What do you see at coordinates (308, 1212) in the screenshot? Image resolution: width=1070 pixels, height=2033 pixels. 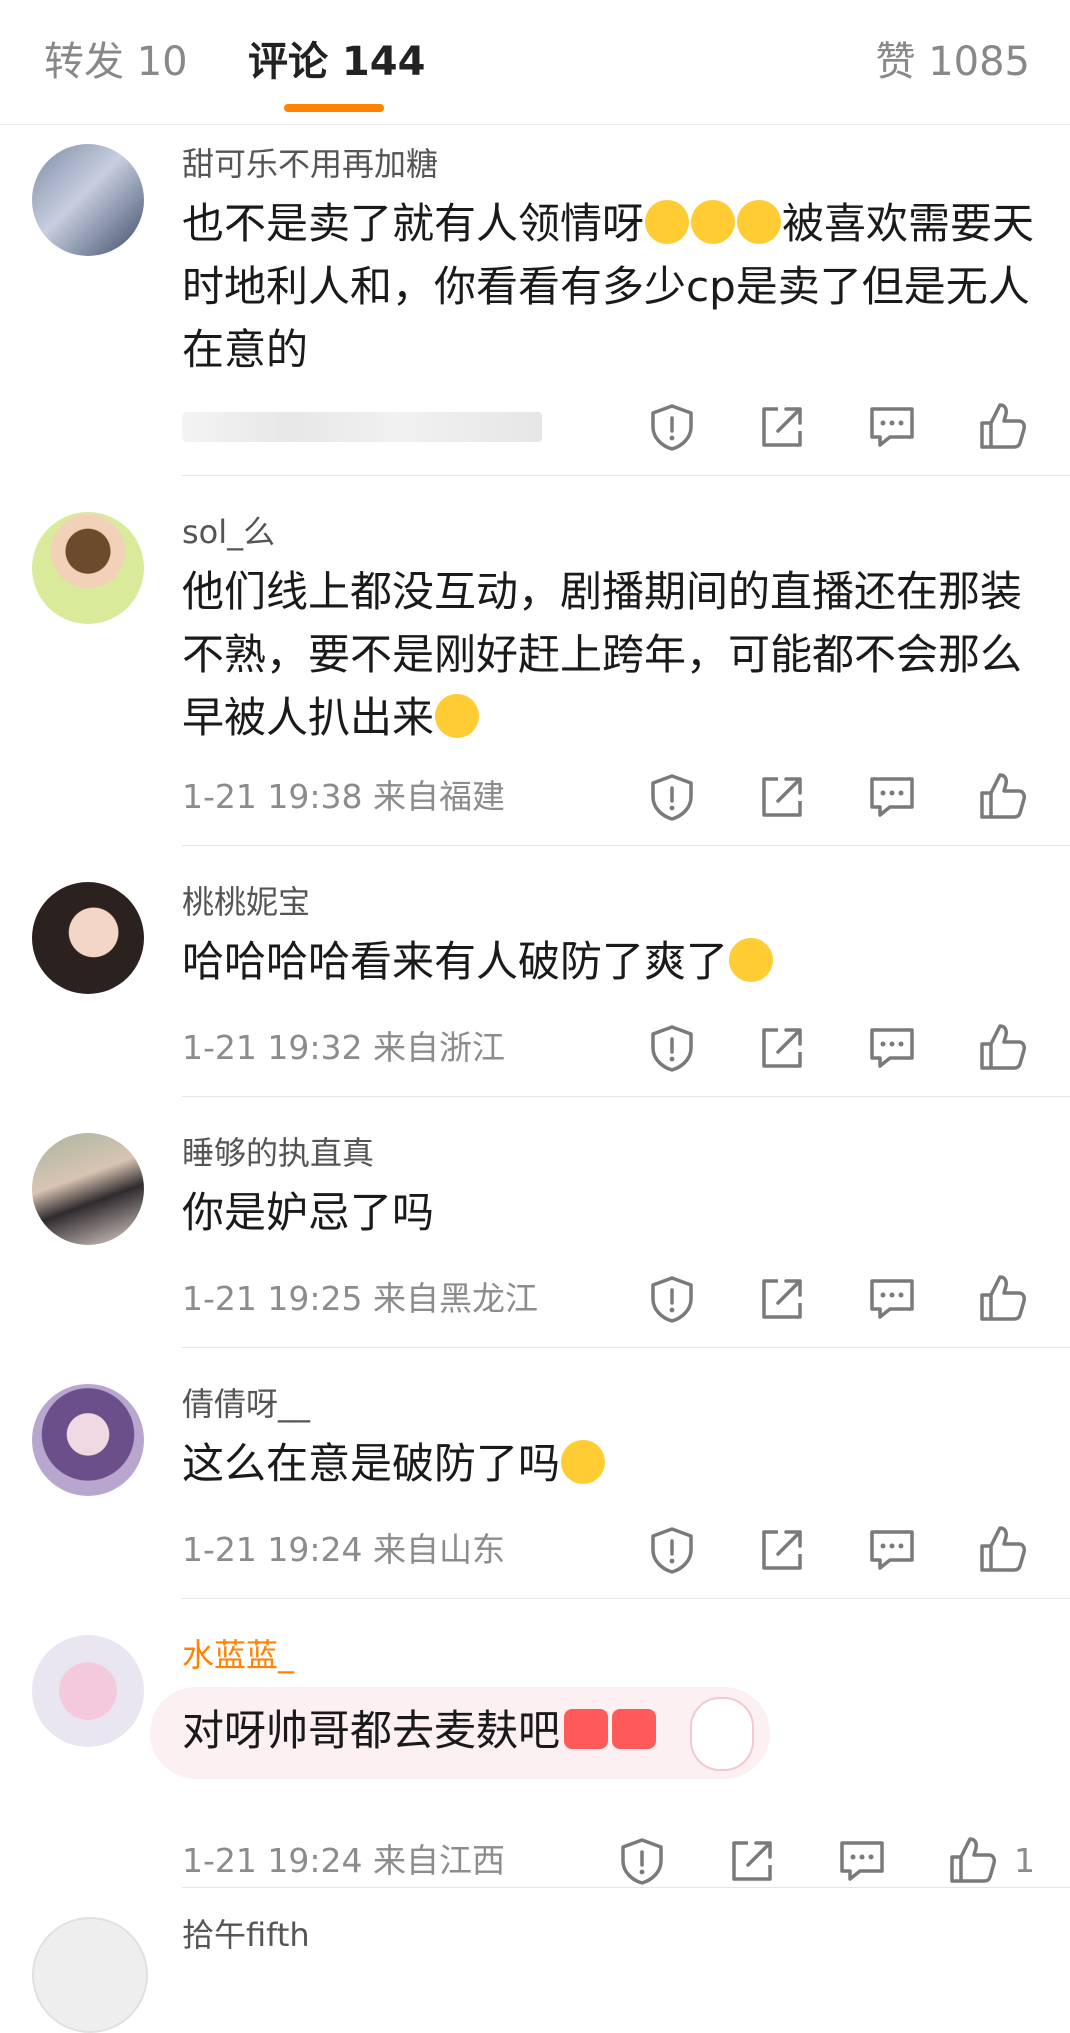 I see `comment-text: 你是妒忌了吗` at bounding box center [308, 1212].